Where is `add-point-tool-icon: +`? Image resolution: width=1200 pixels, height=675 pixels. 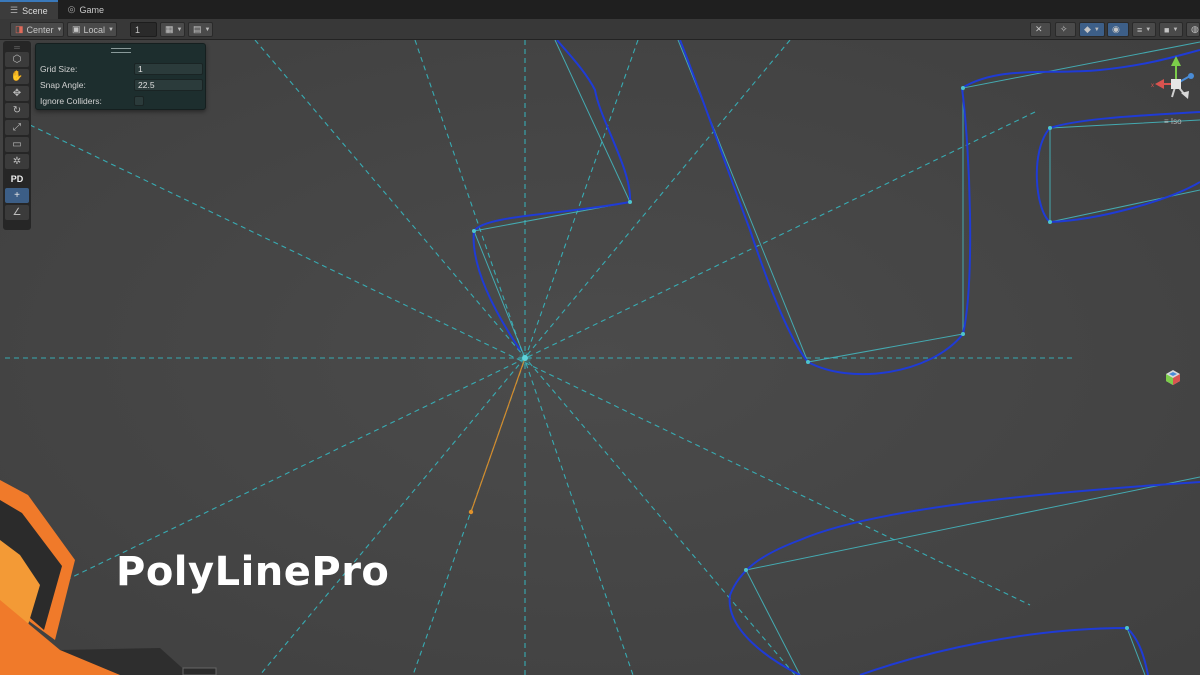
add-point-tool-icon: + is located at coordinates (17, 195).